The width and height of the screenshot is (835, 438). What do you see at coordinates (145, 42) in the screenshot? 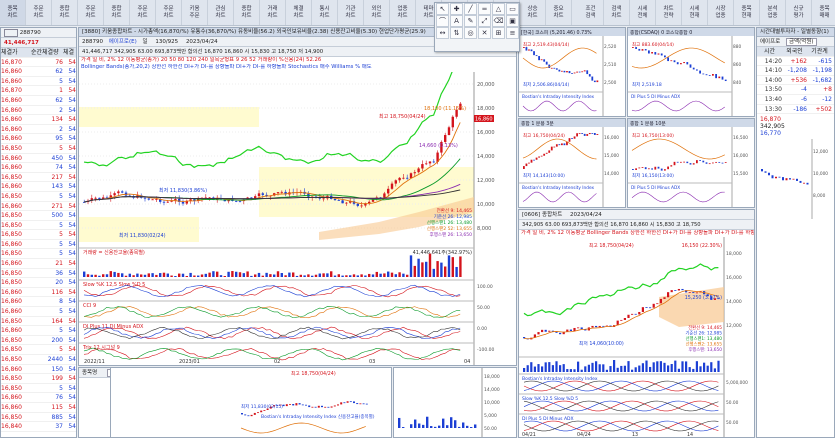
I see `chart-period: 일` at bounding box center [145, 42].